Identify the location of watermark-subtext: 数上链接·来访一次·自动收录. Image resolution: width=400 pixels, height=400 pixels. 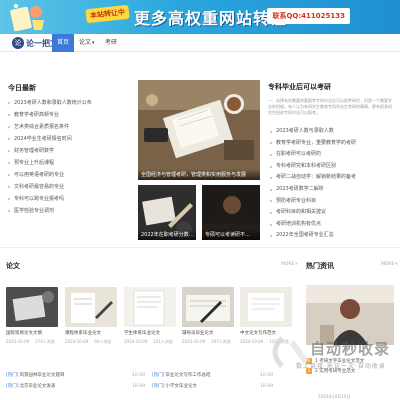
(341, 366).